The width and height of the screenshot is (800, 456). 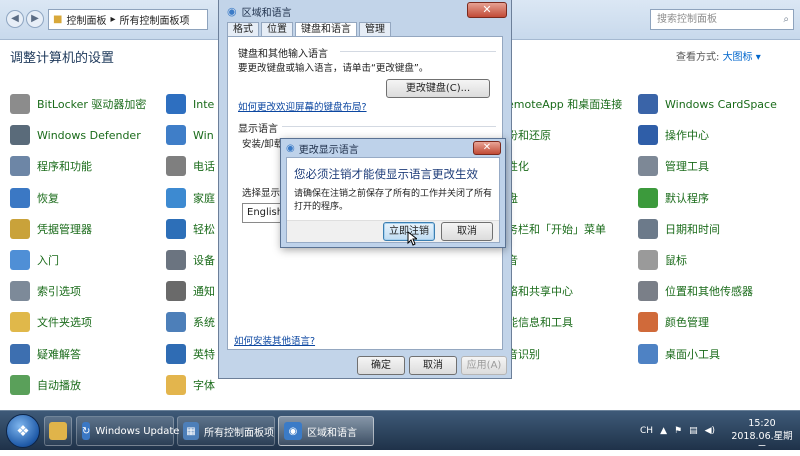 I want to click on language-icon: ◉, so click(x=290, y=148).